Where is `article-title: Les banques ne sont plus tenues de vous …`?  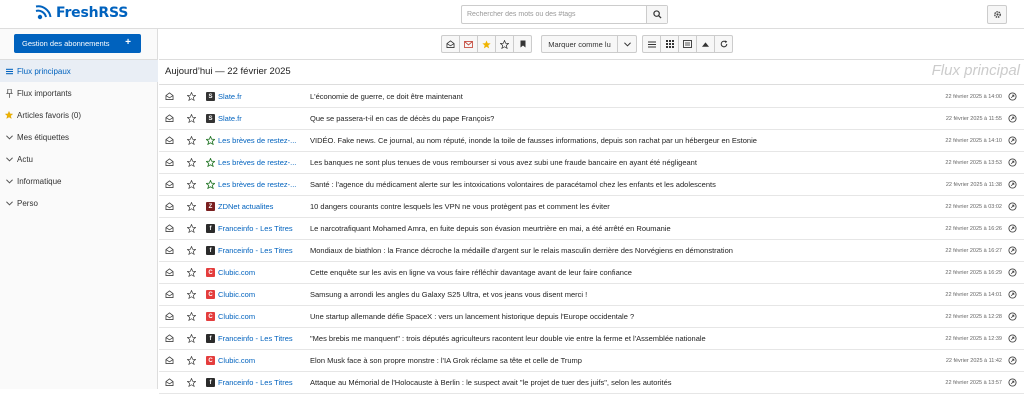
article-title: Les banques ne sont plus tenues de vous … is located at coordinates (620, 162).